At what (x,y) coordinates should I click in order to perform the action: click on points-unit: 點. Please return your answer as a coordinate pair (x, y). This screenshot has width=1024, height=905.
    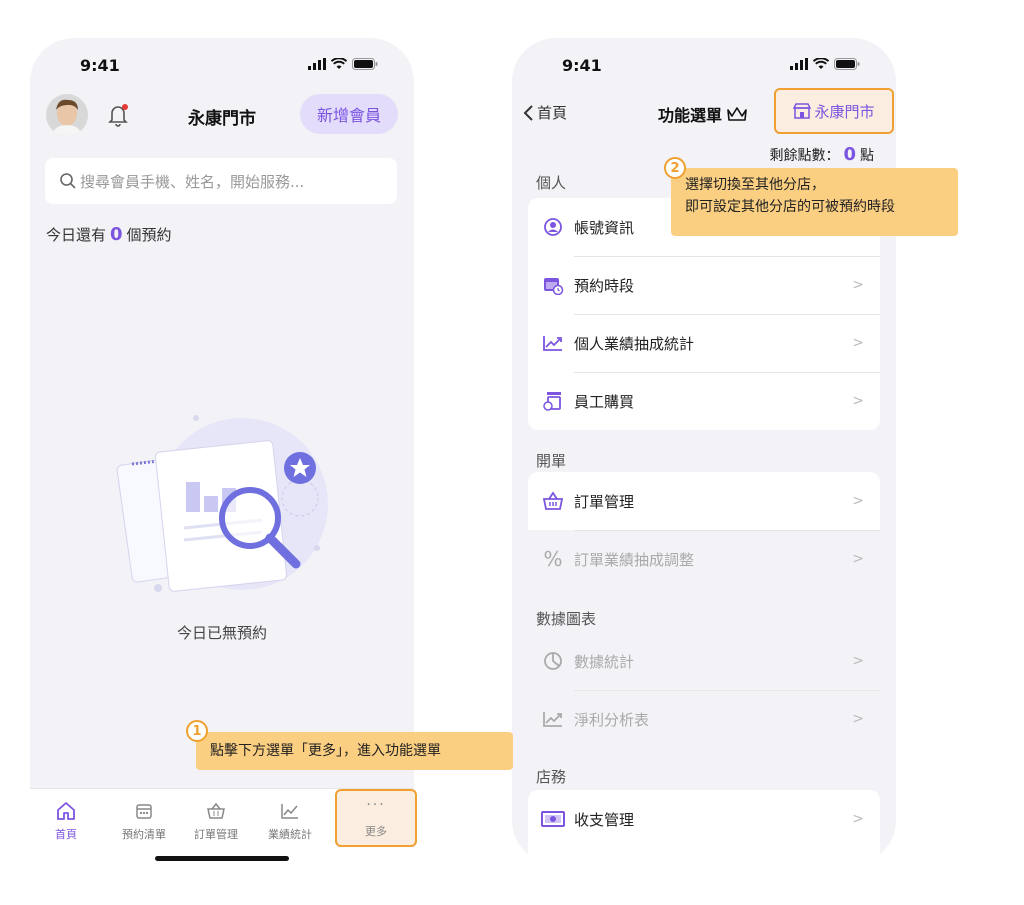
    Looking at the image, I should click on (867, 155).